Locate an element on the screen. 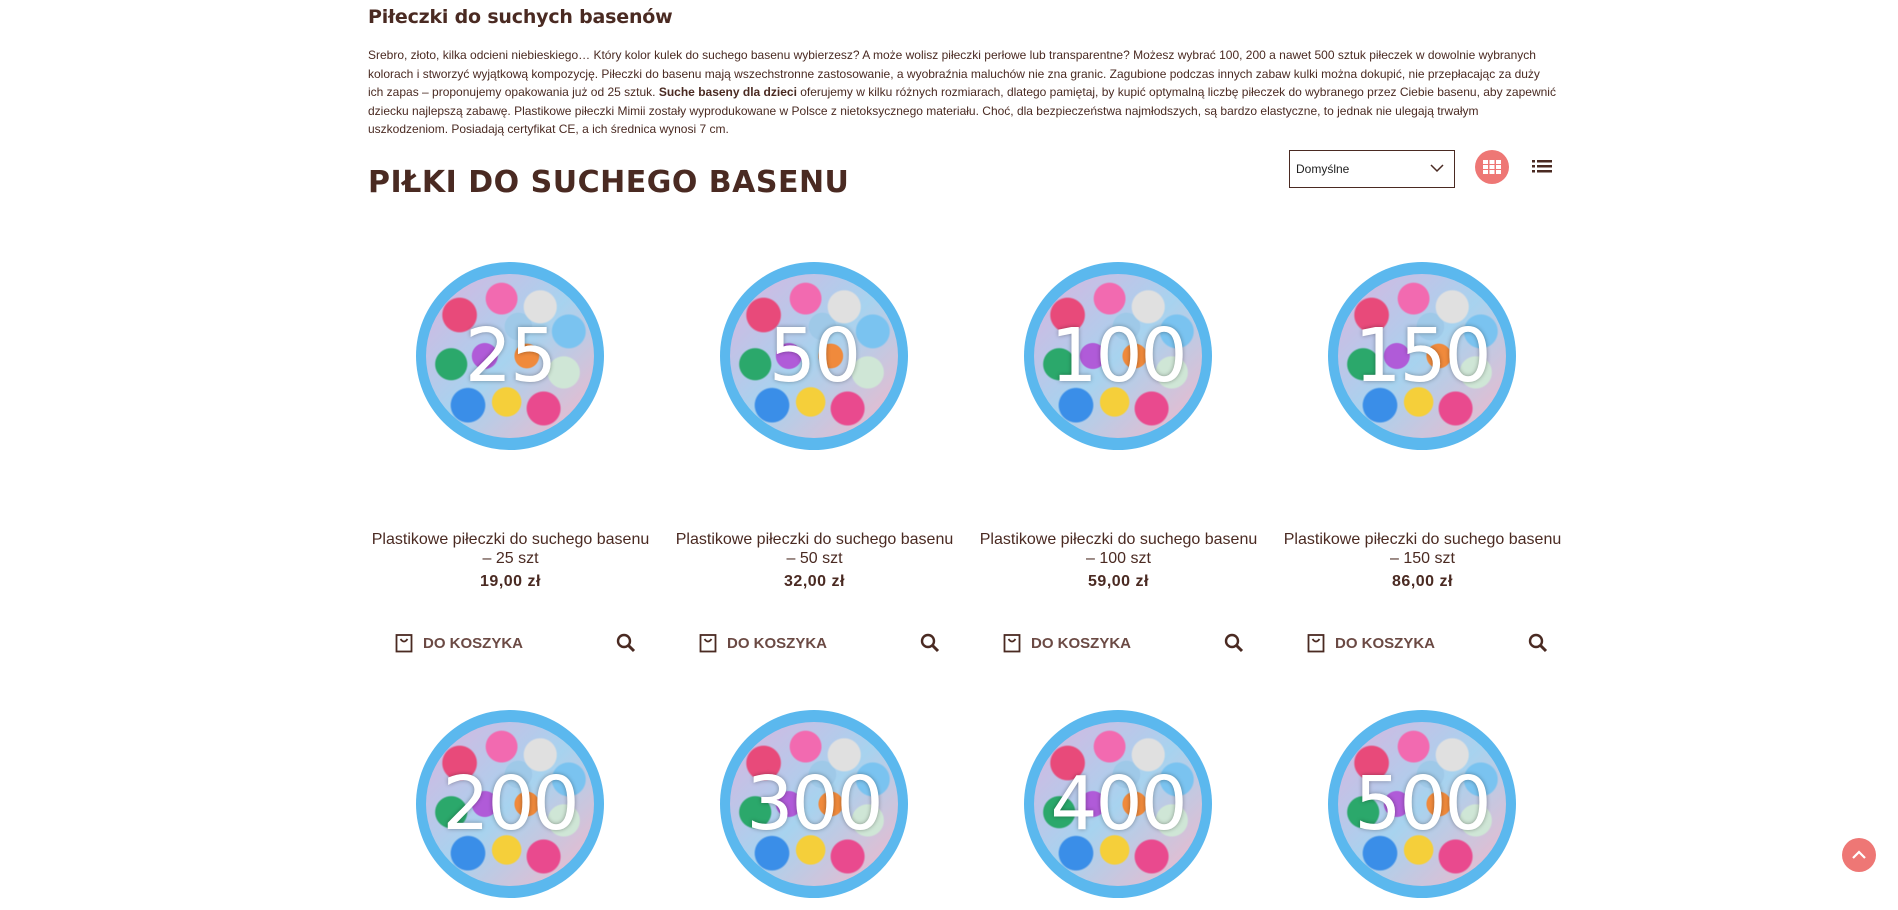  product-image-count: 400 is located at coordinates (1118, 804).